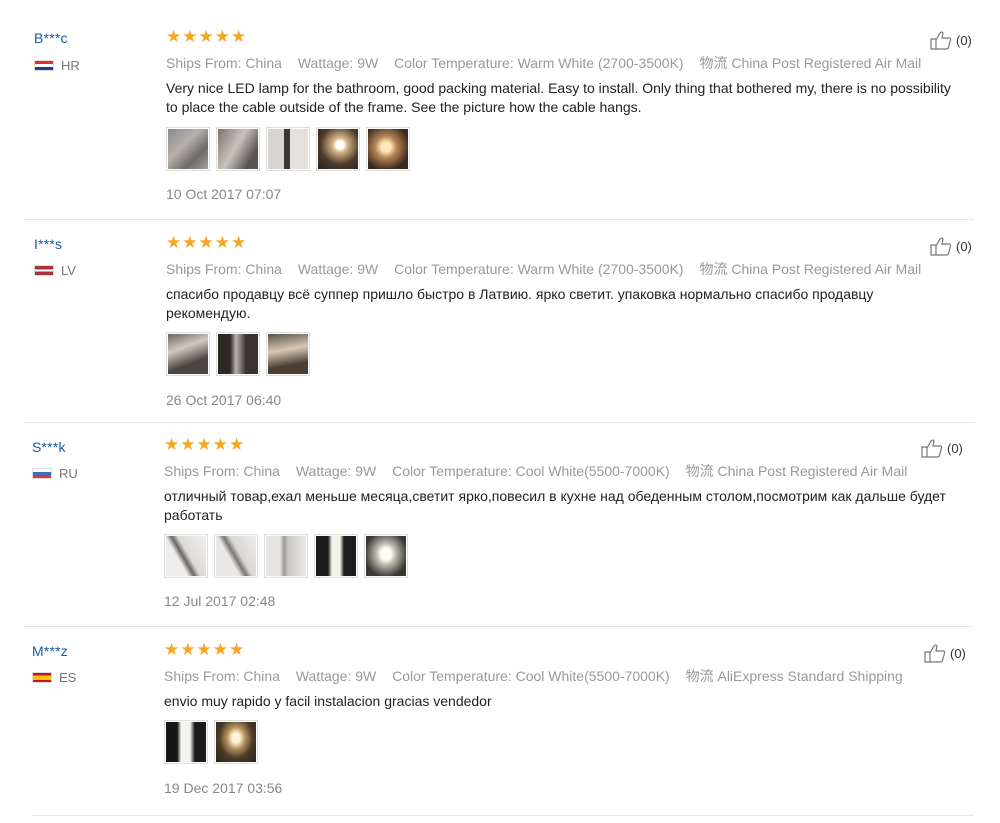 Image resolution: width=1000 pixels, height=823 pixels. Describe the element at coordinates (44, 270) in the screenshot. I see `latvia-flag-icon` at that location.